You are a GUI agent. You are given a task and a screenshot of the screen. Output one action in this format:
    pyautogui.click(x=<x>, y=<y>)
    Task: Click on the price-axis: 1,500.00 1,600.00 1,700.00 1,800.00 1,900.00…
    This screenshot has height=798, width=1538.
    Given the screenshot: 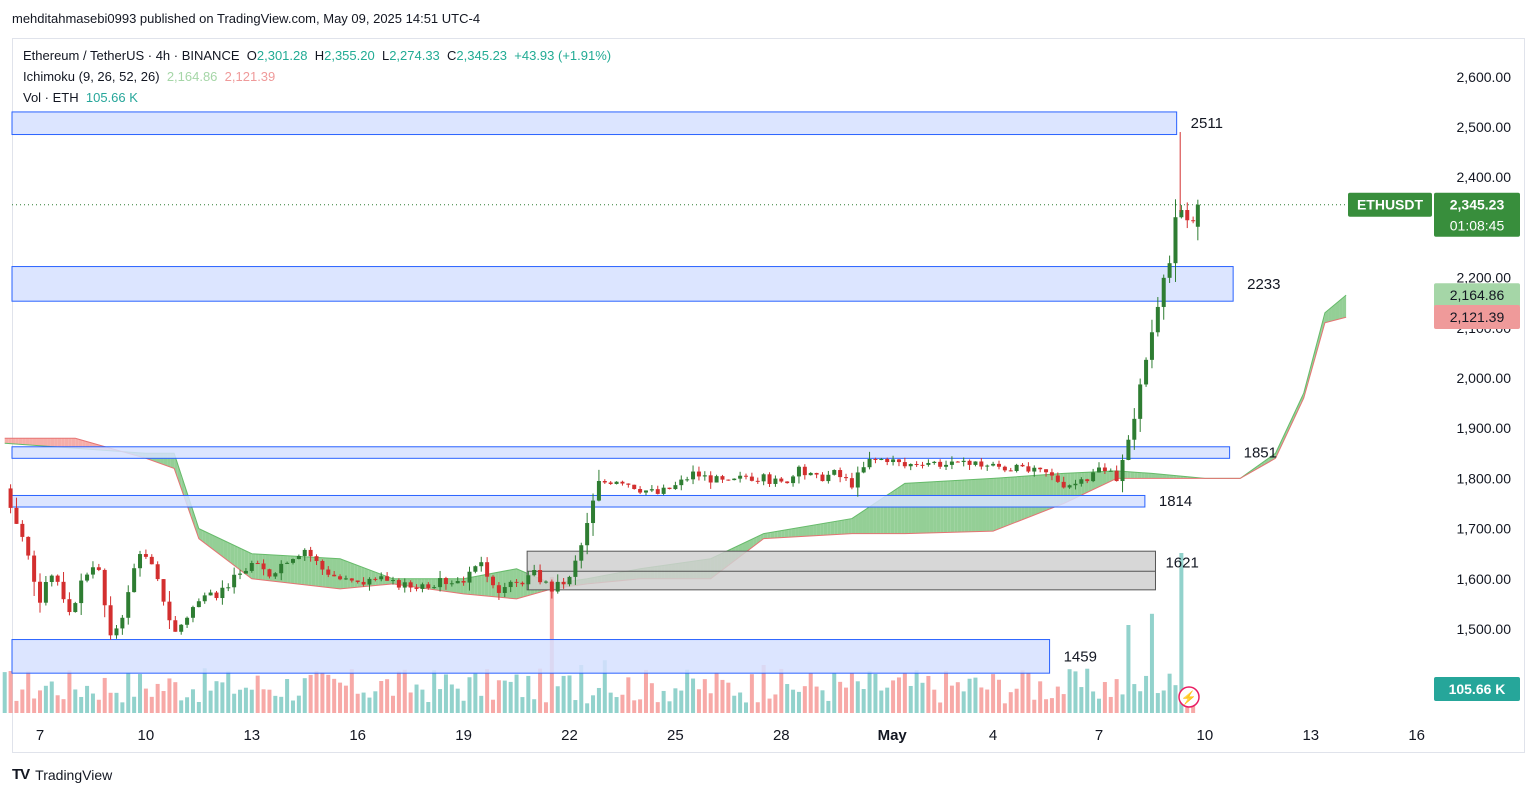 What is the action you would take?
    pyautogui.click(x=1484, y=353)
    